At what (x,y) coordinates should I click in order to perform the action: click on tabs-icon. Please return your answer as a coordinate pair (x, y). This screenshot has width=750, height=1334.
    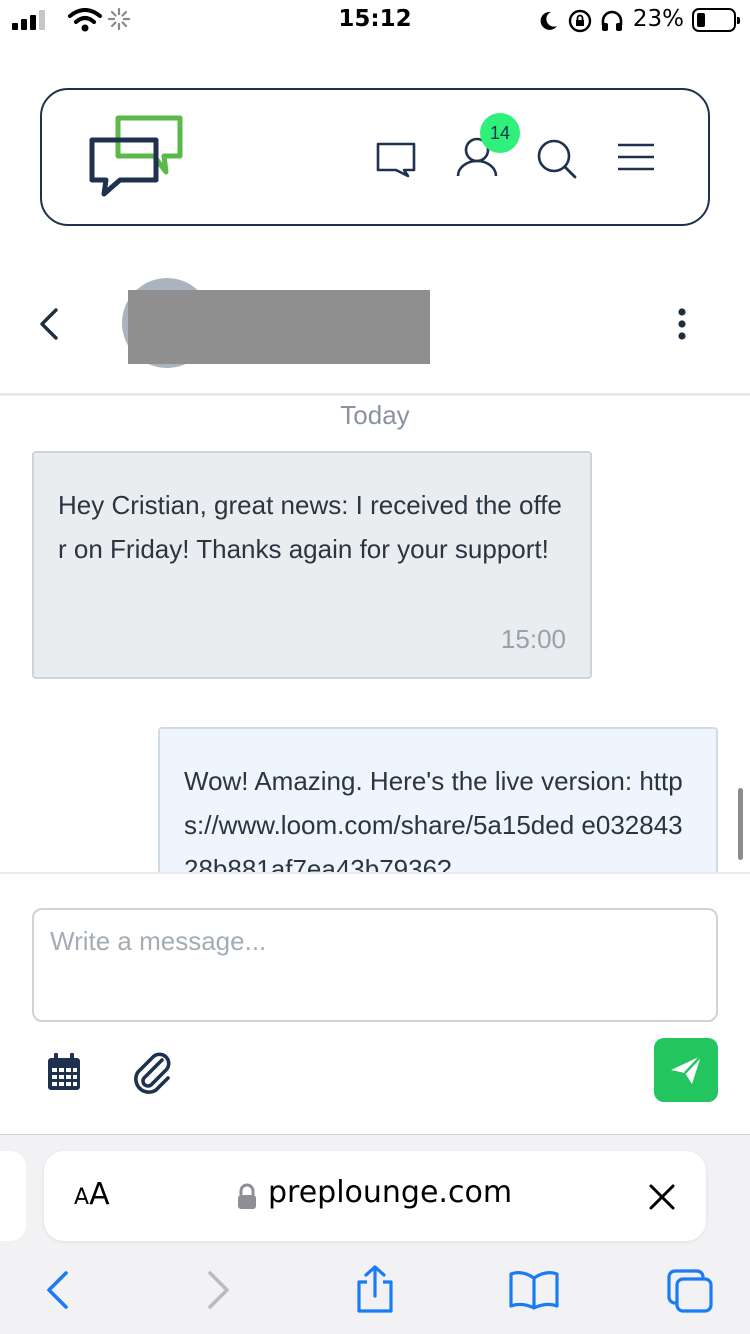
    Looking at the image, I should click on (690, 1291).